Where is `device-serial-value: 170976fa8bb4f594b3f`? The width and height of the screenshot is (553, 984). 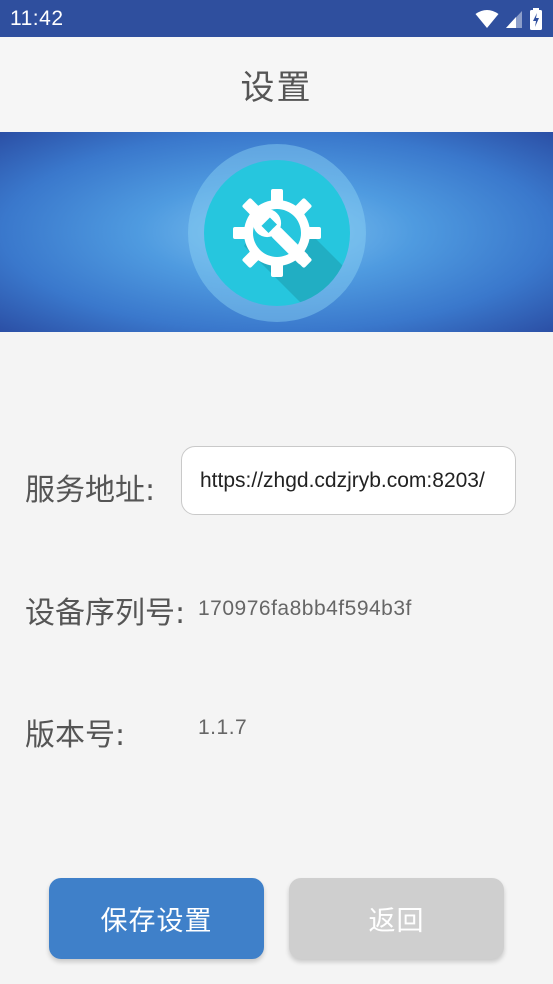
device-serial-value: 170976fa8bb4f594b3f is located at coordinates (305, 608).